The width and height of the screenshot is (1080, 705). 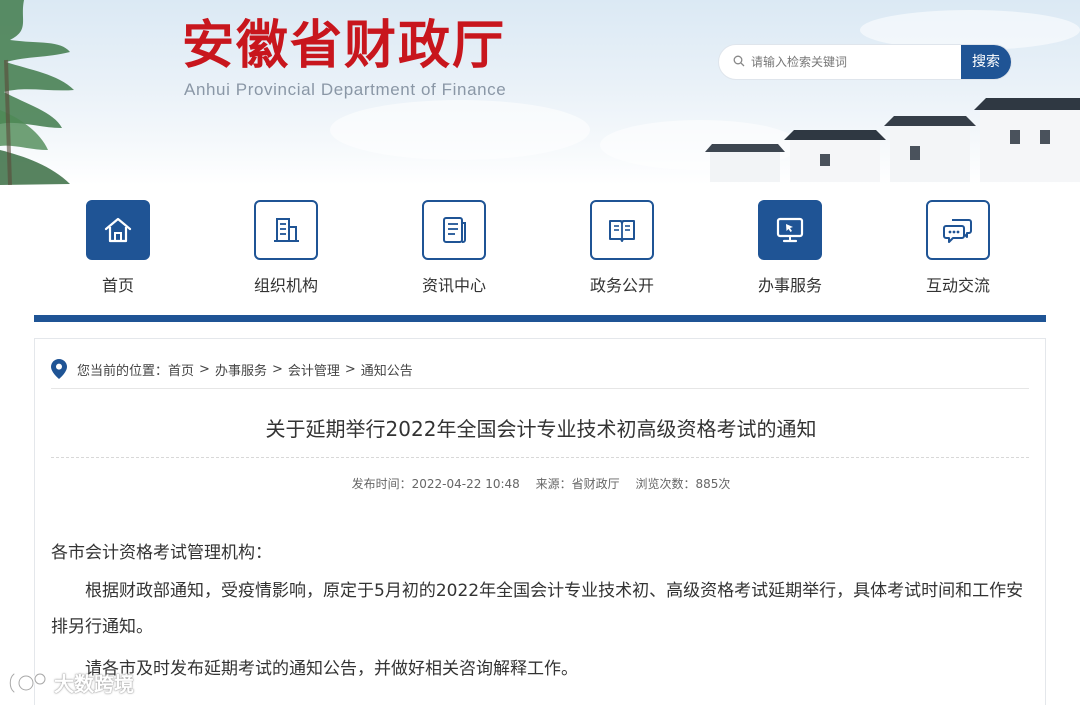 I want to click on site-subtitle: Anhui Provincial Department of Finance, so click(x=345, y=89).